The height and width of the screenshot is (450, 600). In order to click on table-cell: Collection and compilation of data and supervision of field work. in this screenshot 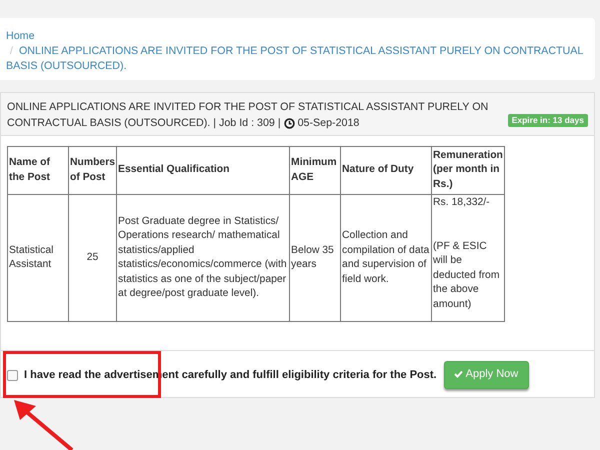, I will do `click(386, 258)`.